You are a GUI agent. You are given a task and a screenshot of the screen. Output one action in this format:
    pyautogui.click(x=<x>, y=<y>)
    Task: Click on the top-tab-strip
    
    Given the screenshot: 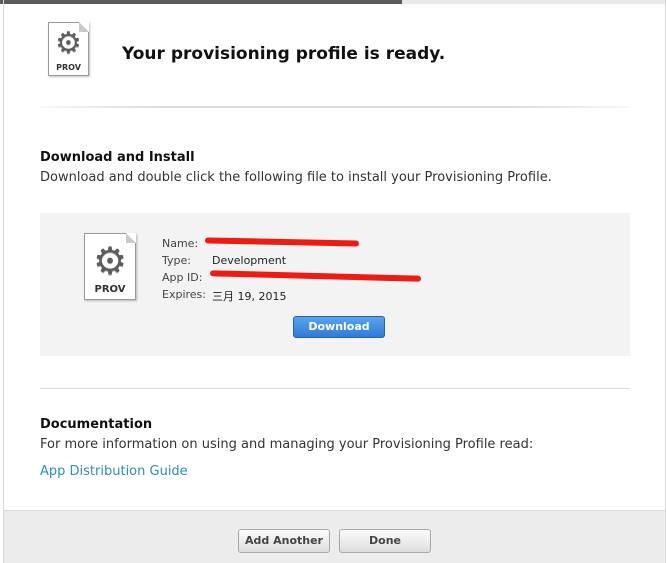 What is the action you would take?
    pyautogui.click(x=333, y=2)
    